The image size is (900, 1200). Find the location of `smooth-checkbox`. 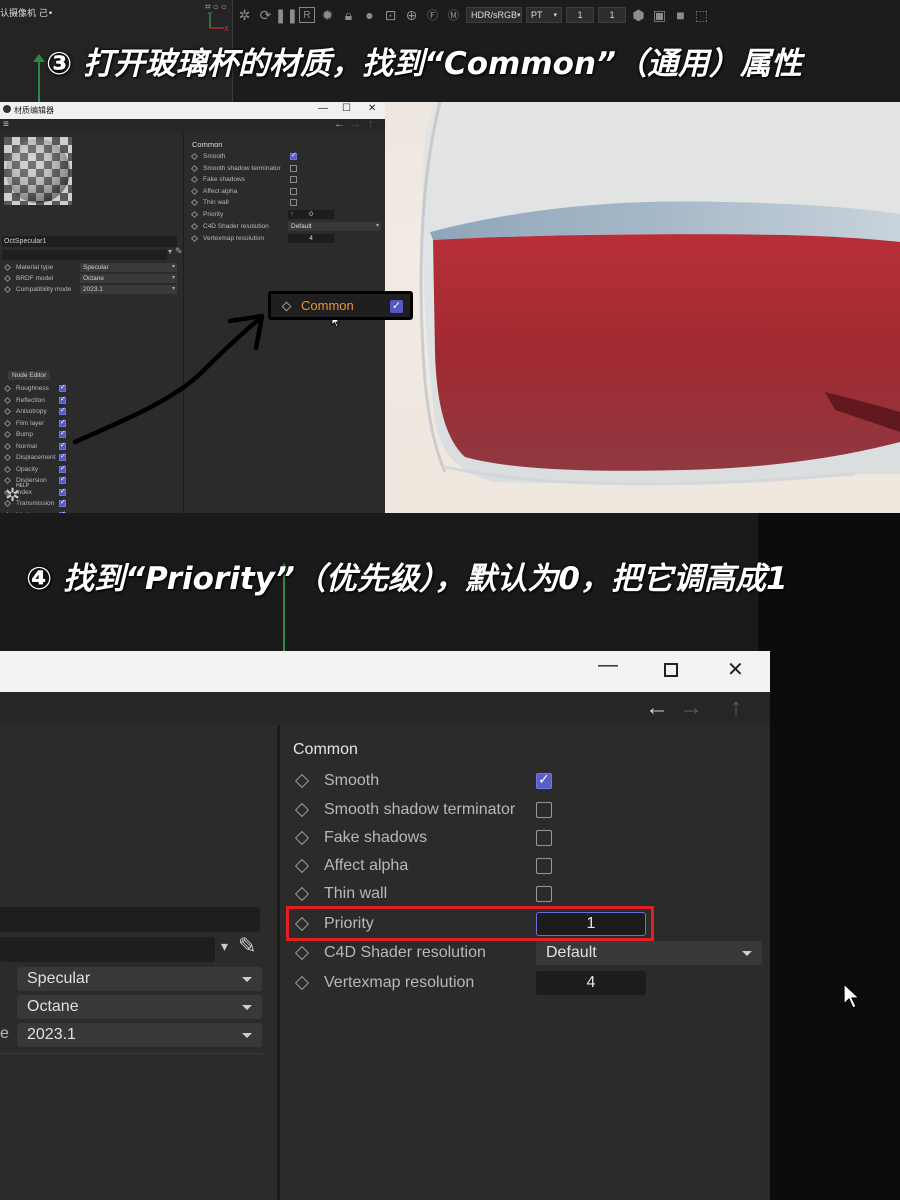

smooth-checkbox is located at coordinates (544, 780).